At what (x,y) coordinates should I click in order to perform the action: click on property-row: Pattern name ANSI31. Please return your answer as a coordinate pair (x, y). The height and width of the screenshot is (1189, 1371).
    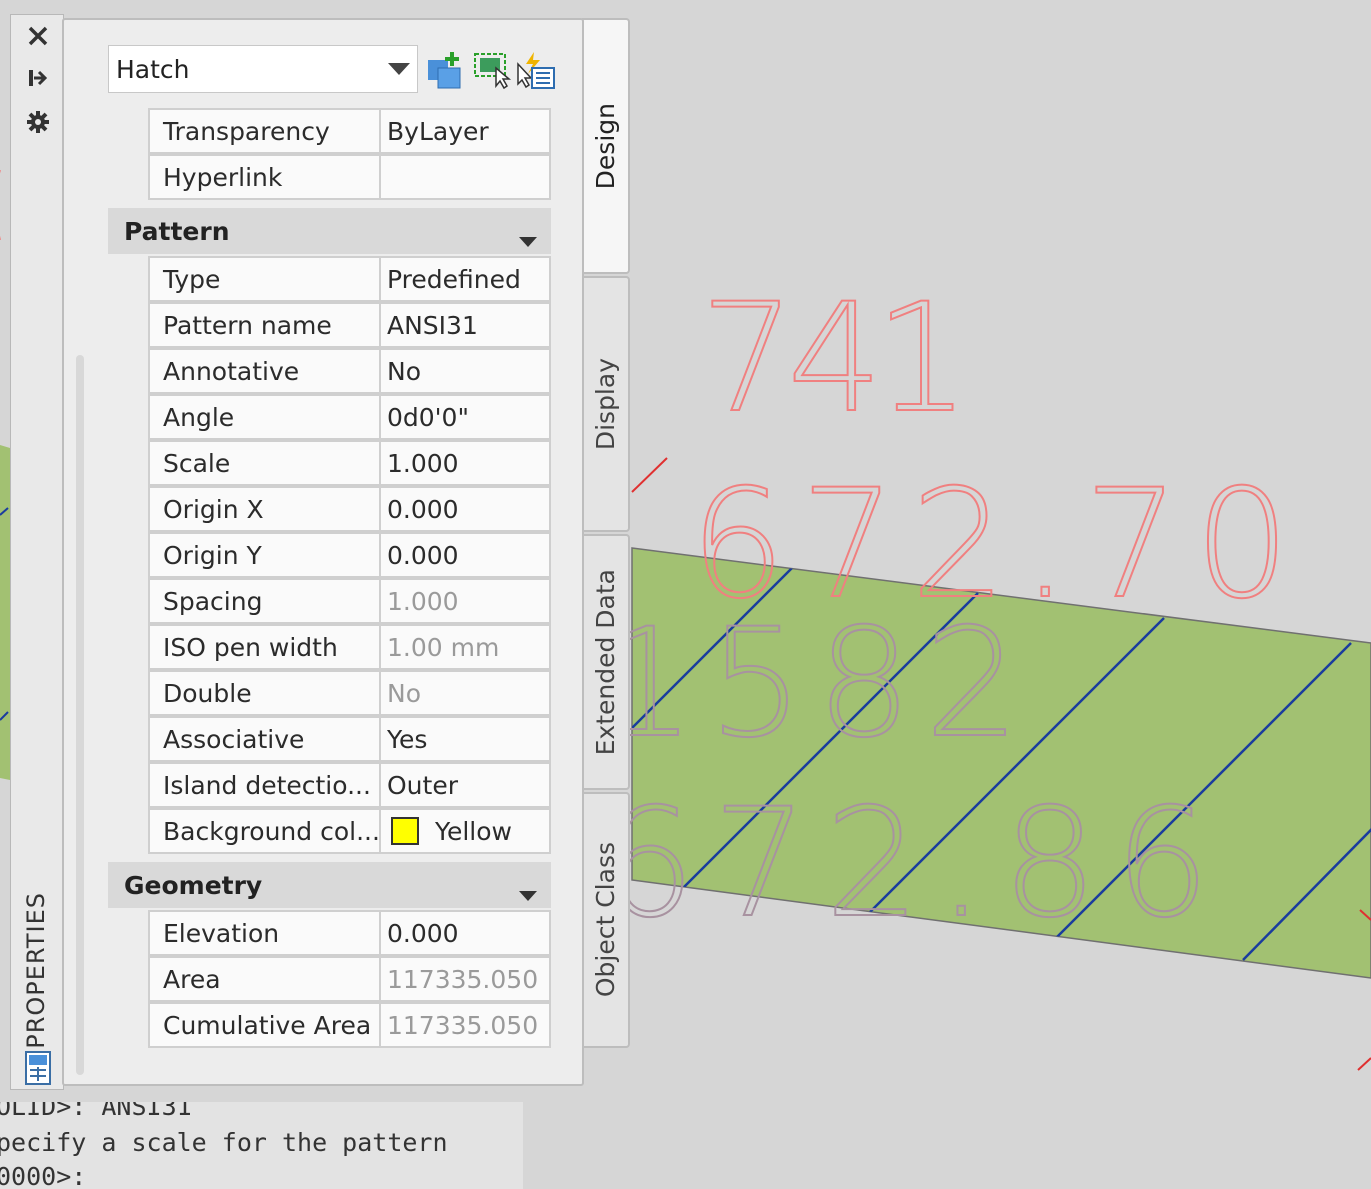
    Looking at the image, I should click on (329, 325).